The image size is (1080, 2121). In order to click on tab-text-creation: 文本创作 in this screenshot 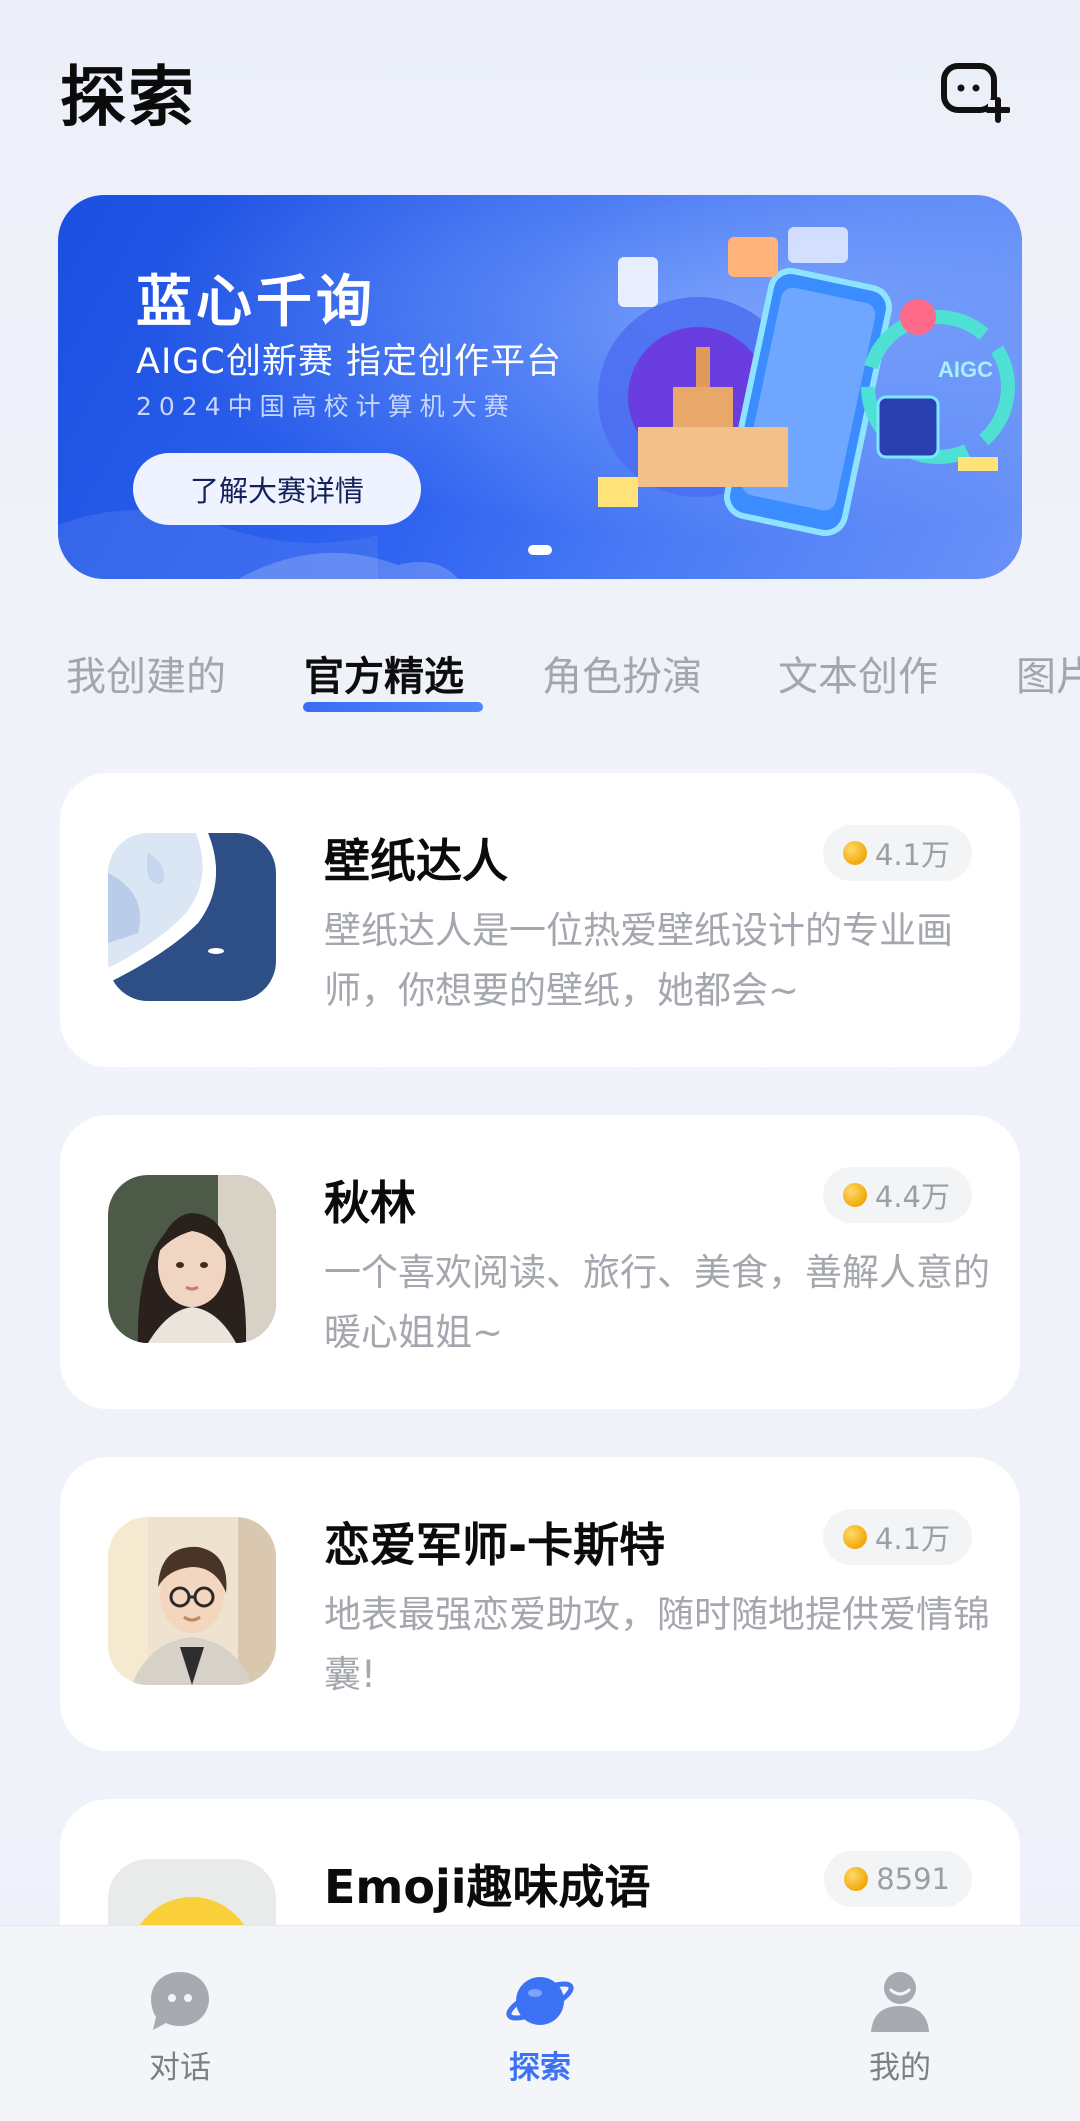, I will do `click(858, 673)`.